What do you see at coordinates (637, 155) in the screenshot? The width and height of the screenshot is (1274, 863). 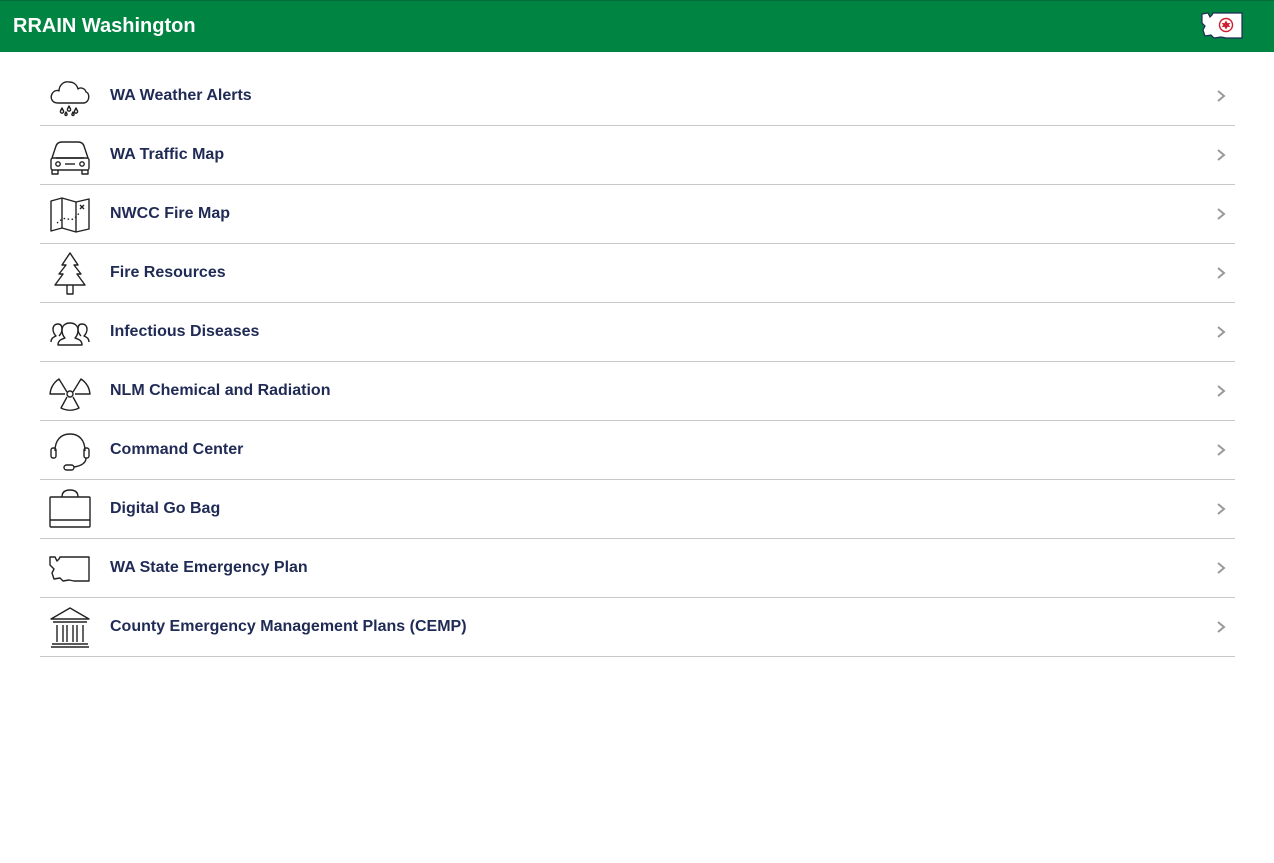 I see `menu-item-wa-traffic-map: WA Traffic Map` at bounding box center [637, 155].